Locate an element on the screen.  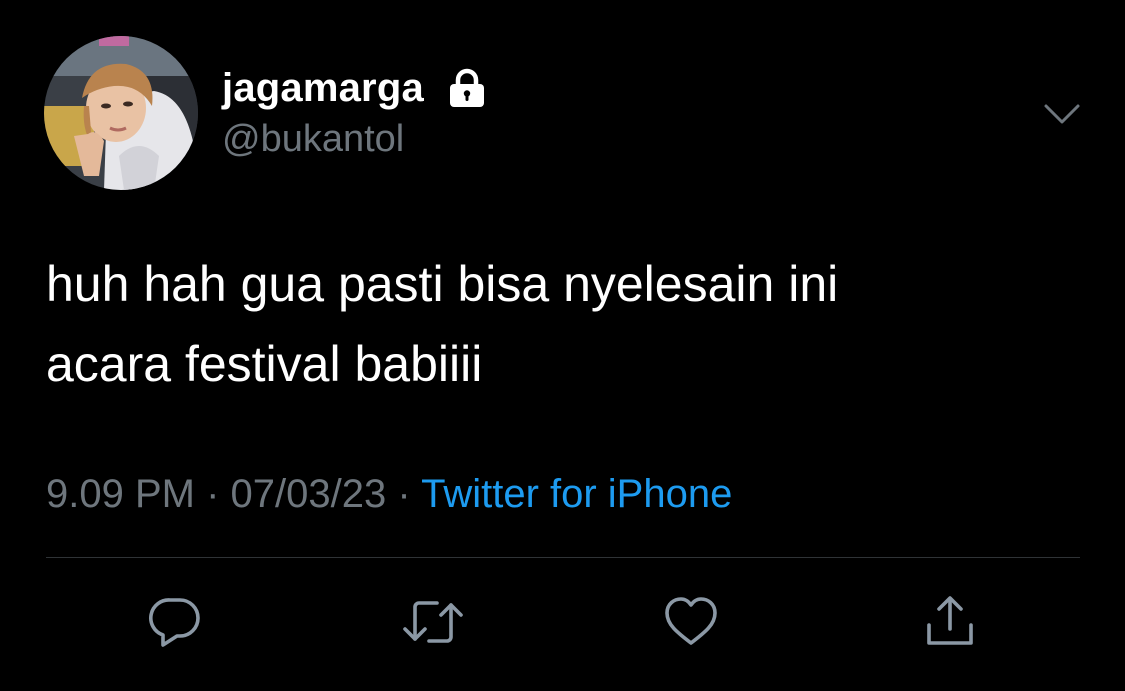
avatar-image is located at coordinates (121, 113).